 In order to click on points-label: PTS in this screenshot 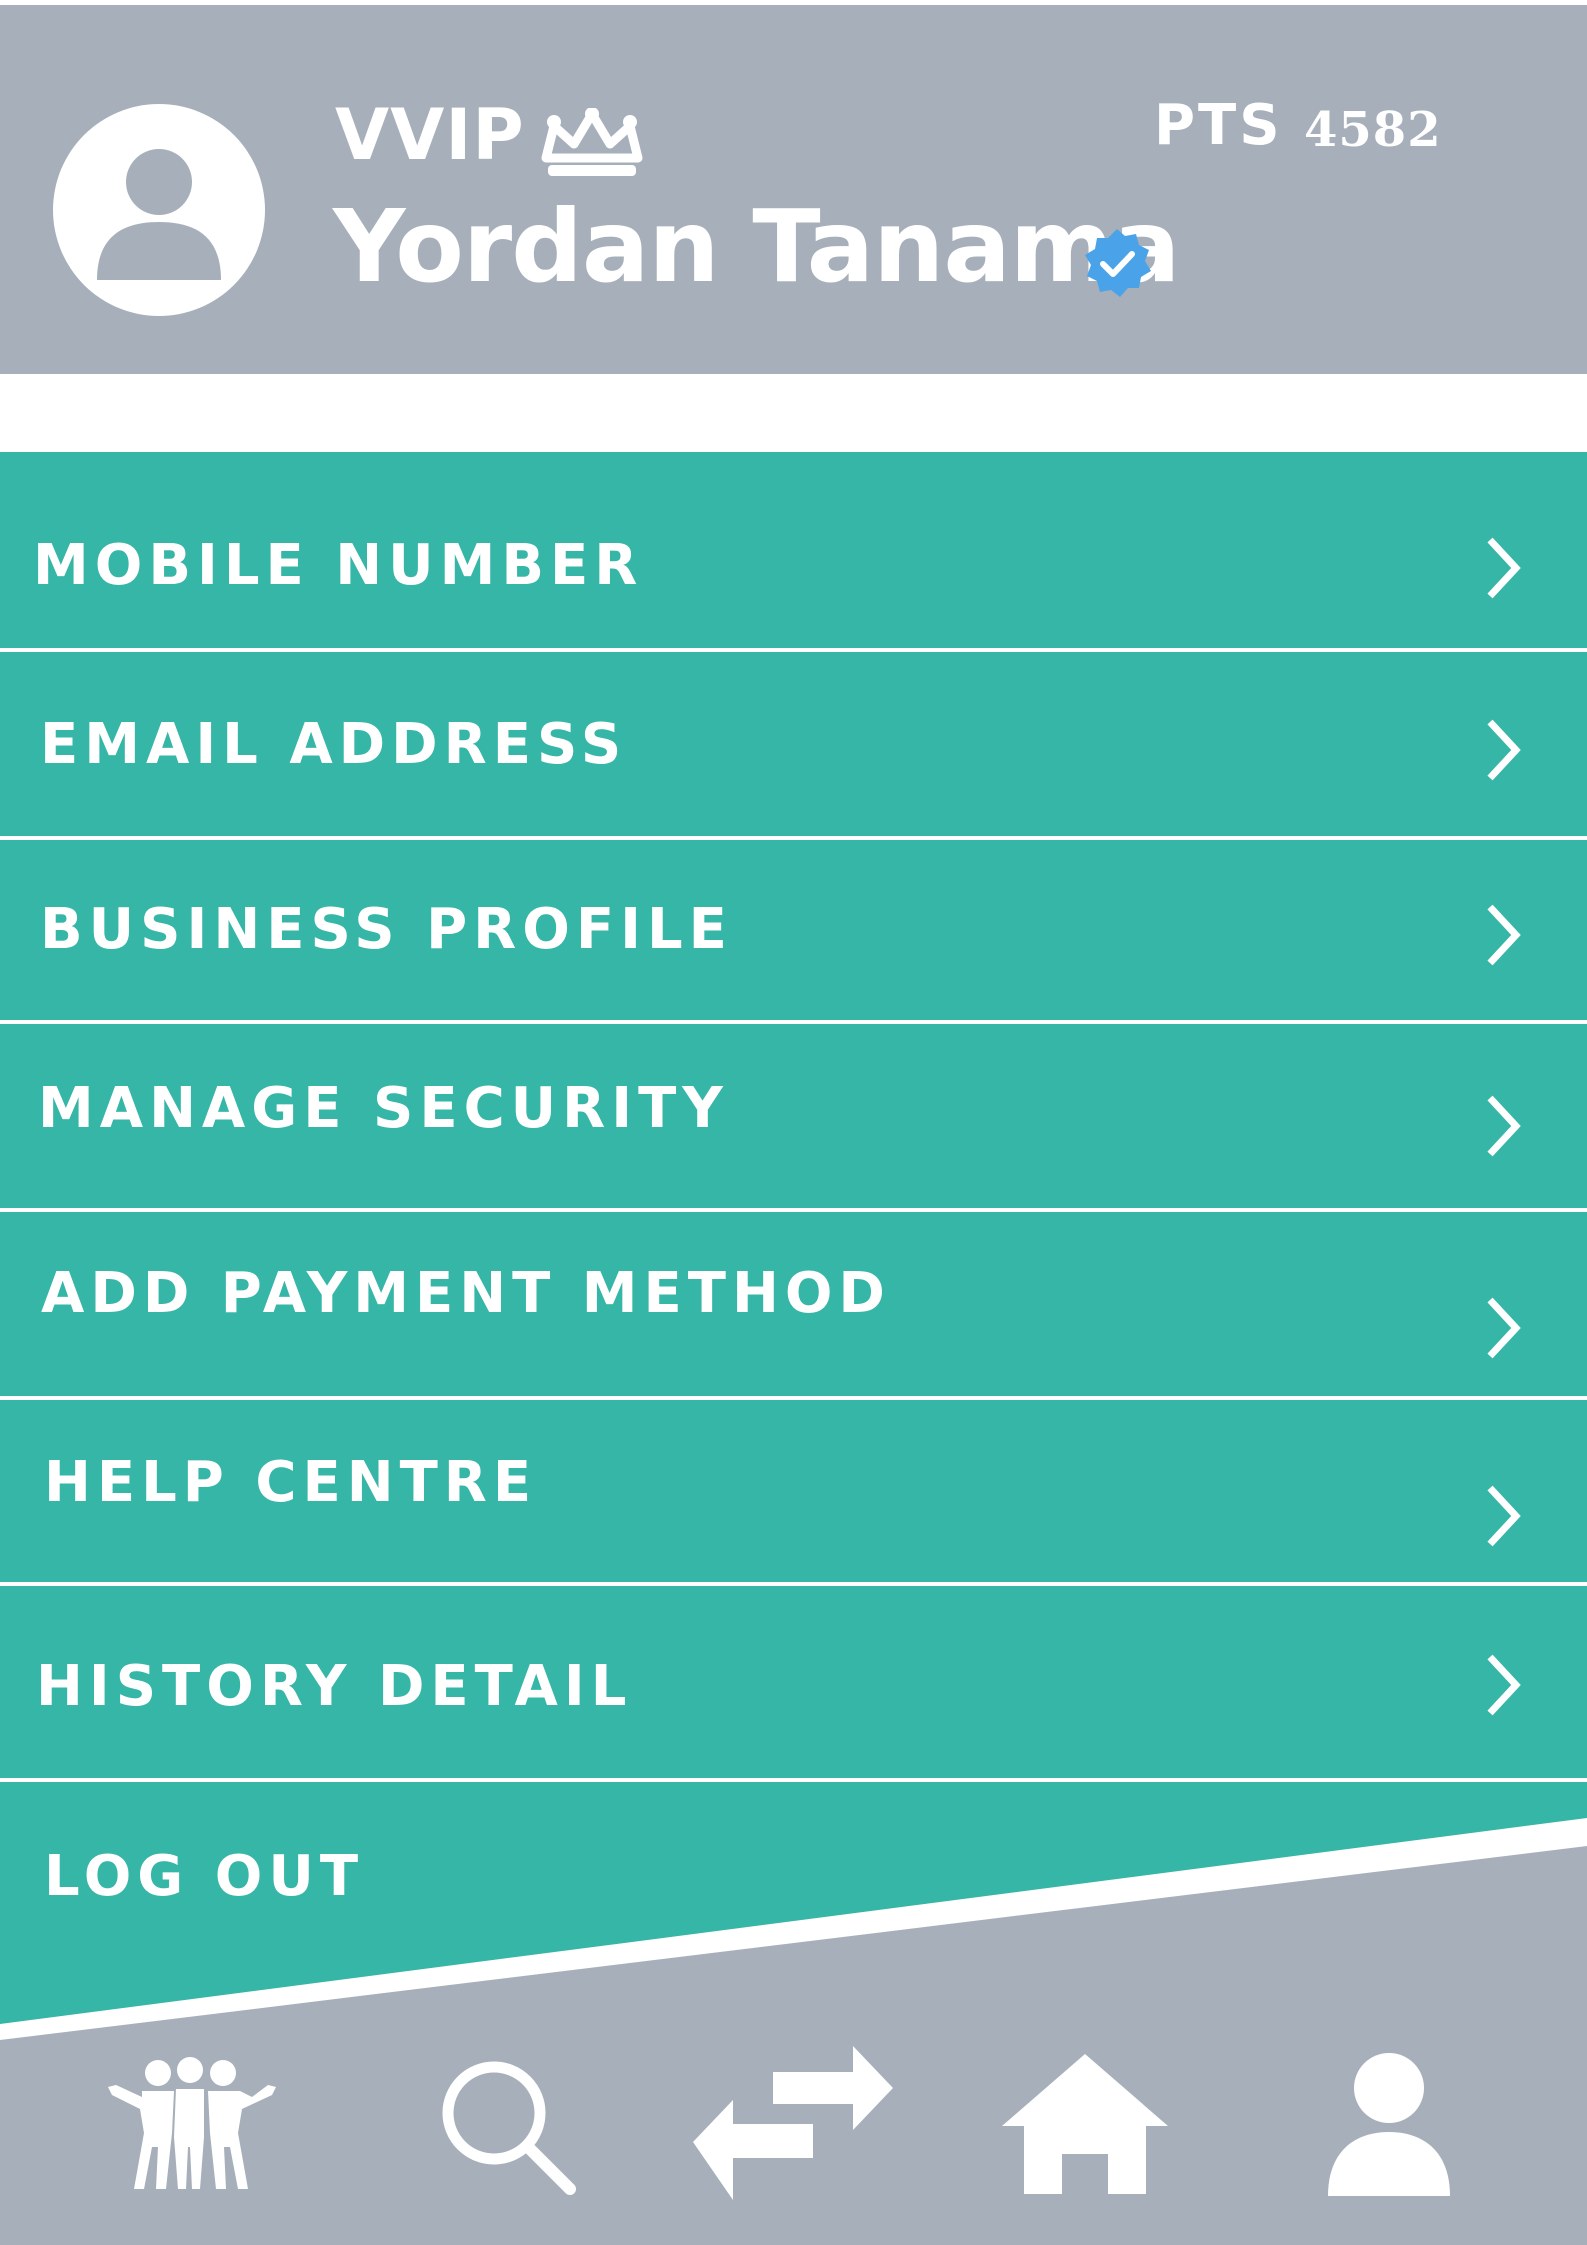, I will do `click(1218, 125)`.